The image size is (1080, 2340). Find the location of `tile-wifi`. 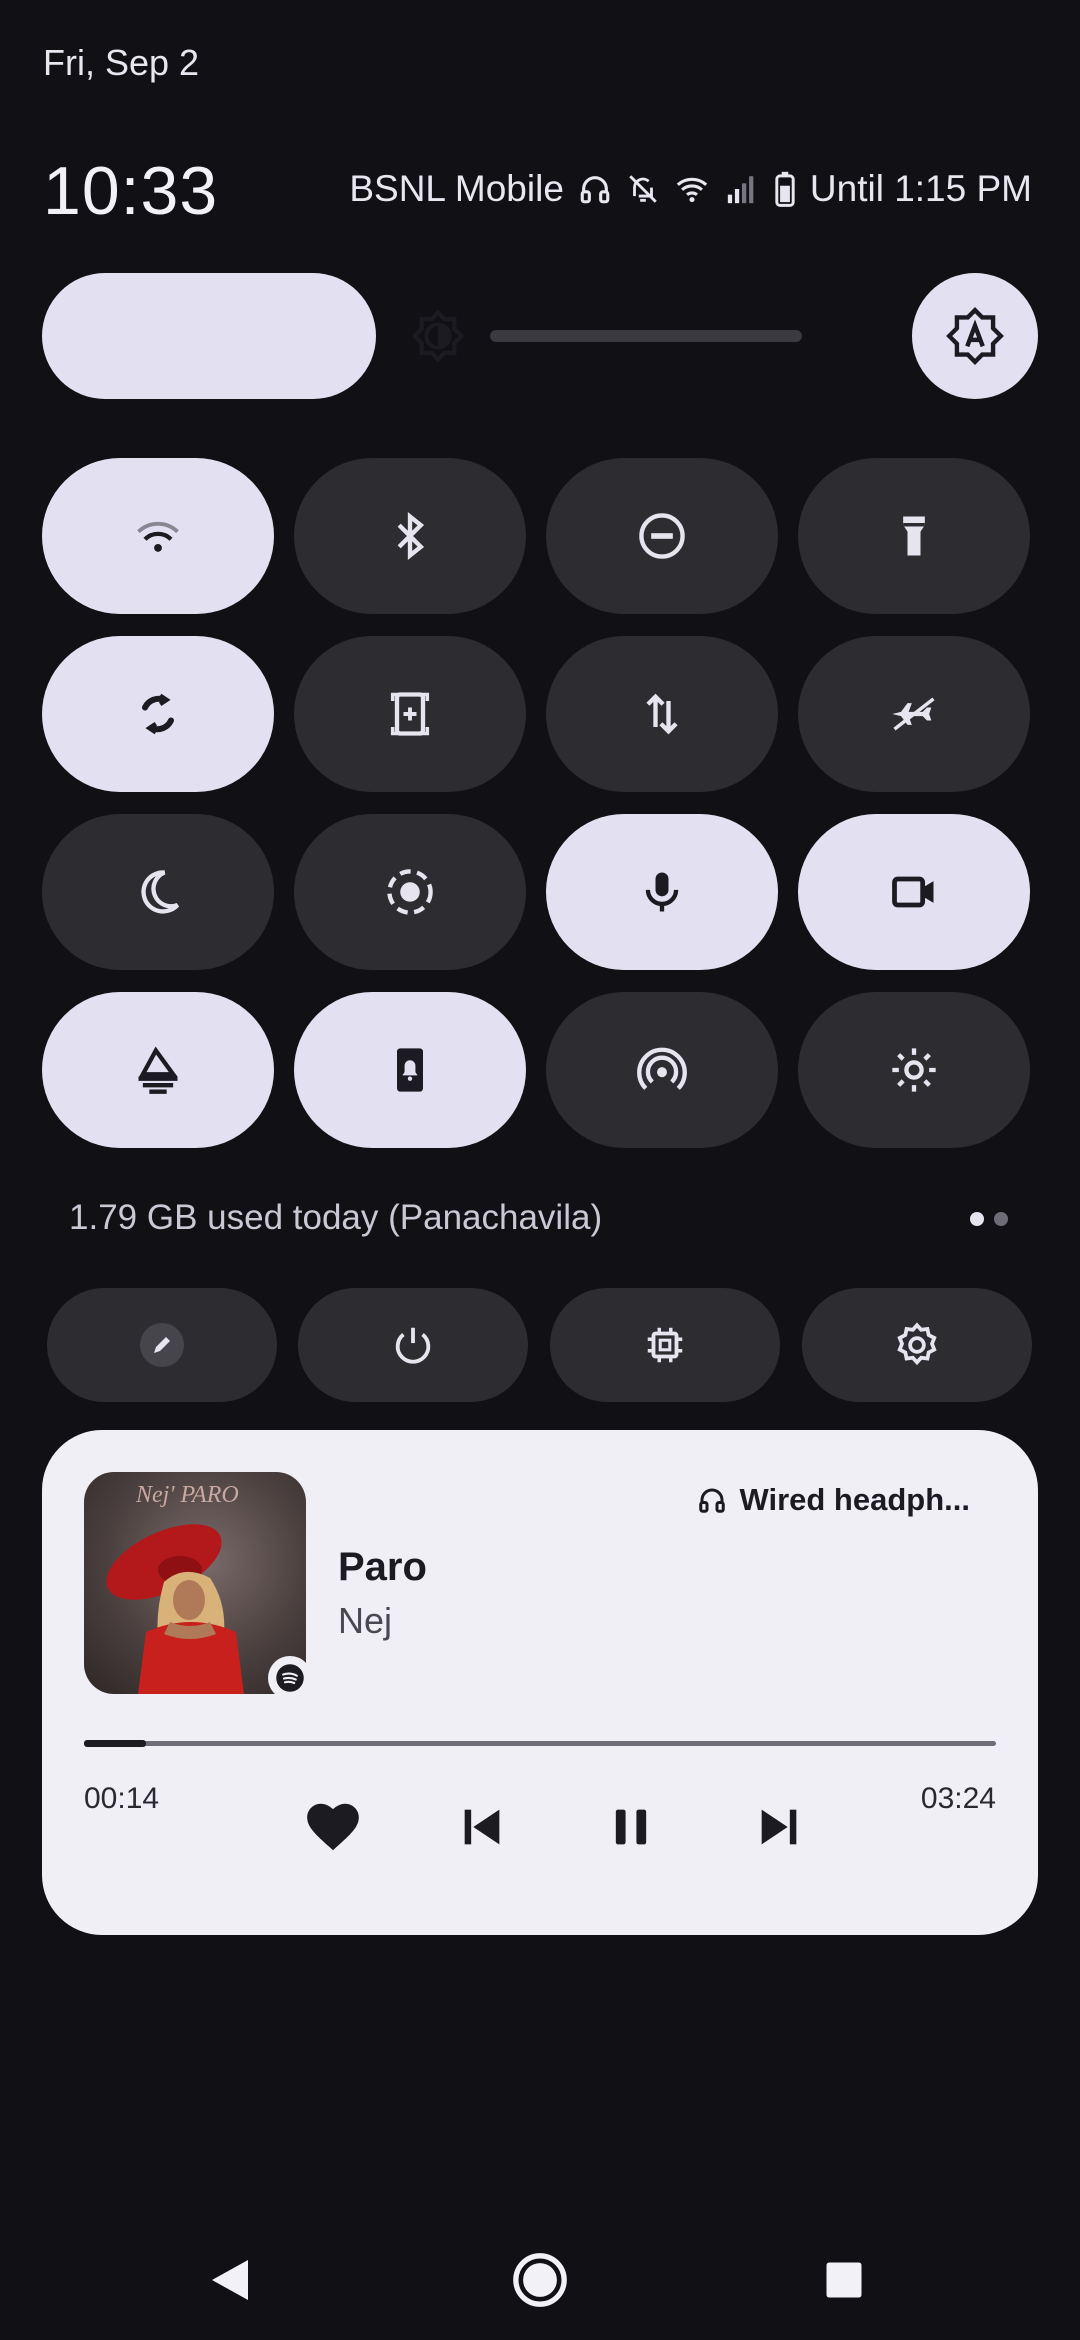

tile-wifi is located at coordinates (158, 536).